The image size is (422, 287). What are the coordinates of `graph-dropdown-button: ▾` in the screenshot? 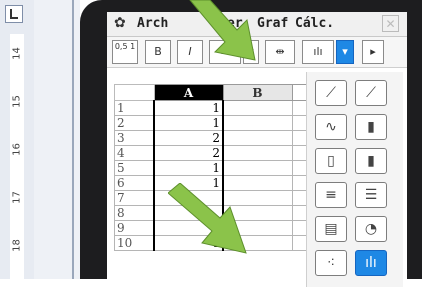 It's located at (345, 52).